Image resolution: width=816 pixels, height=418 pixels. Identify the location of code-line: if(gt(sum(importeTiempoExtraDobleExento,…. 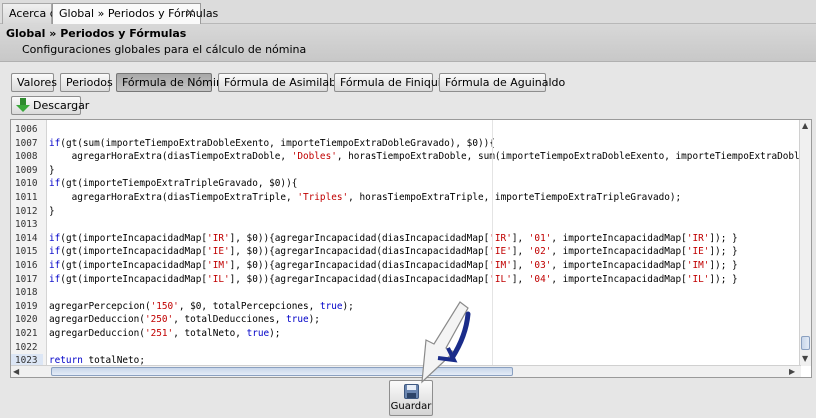
(272, 143).